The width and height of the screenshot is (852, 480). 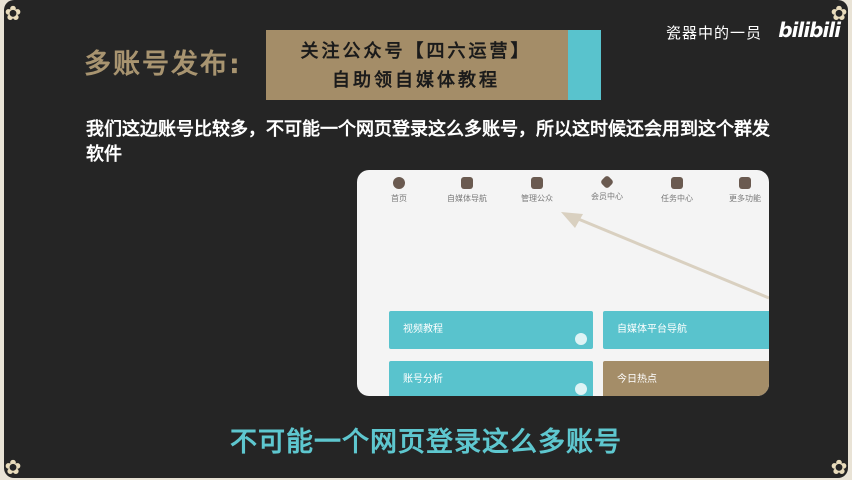 What do you see at coordinates (713, 33) in the screenshot?
I see `channel-name: 瓷器中的一员` at bounding box center [713, 33].